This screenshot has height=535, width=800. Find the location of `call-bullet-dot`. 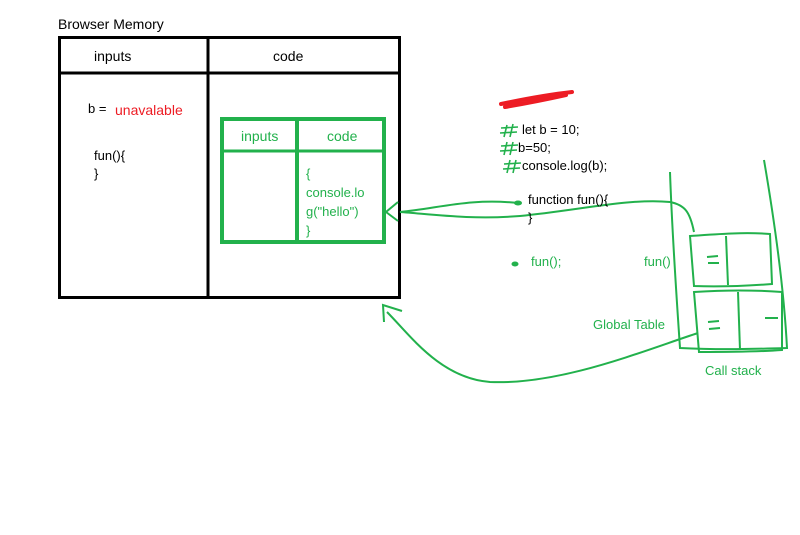

call-bullet-dot is located at coordinates (515, 264).